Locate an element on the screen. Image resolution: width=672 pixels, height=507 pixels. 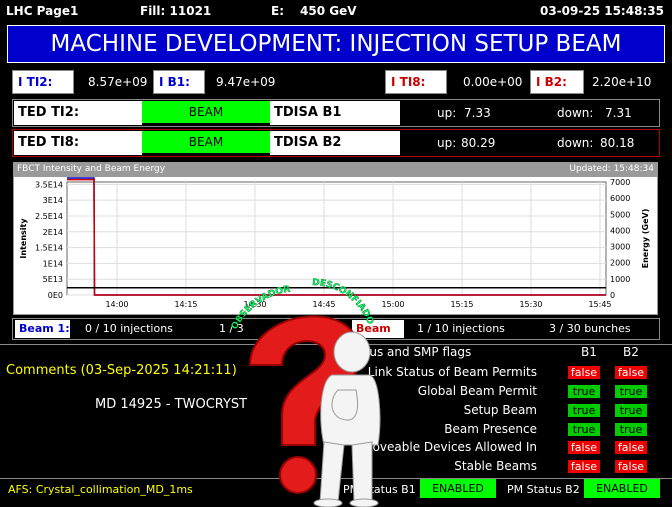
y2-tick-label: 2000 is located at coordinates (620, 263).